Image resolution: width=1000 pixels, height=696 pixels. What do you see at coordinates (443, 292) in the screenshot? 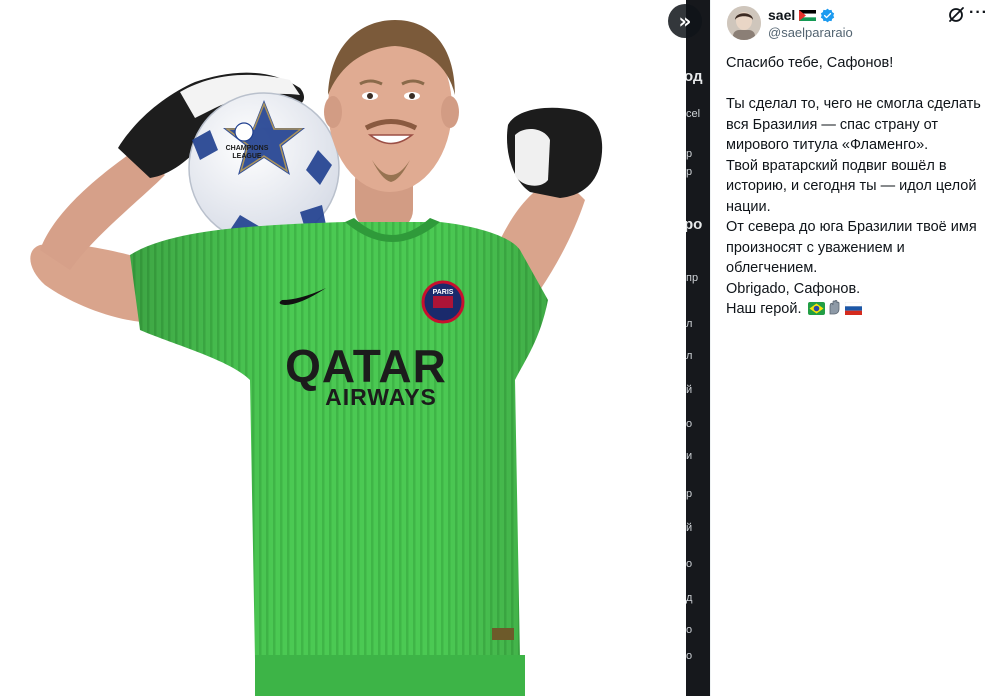
I see `crest-text: PARIS` at bounding box center [443, 292].